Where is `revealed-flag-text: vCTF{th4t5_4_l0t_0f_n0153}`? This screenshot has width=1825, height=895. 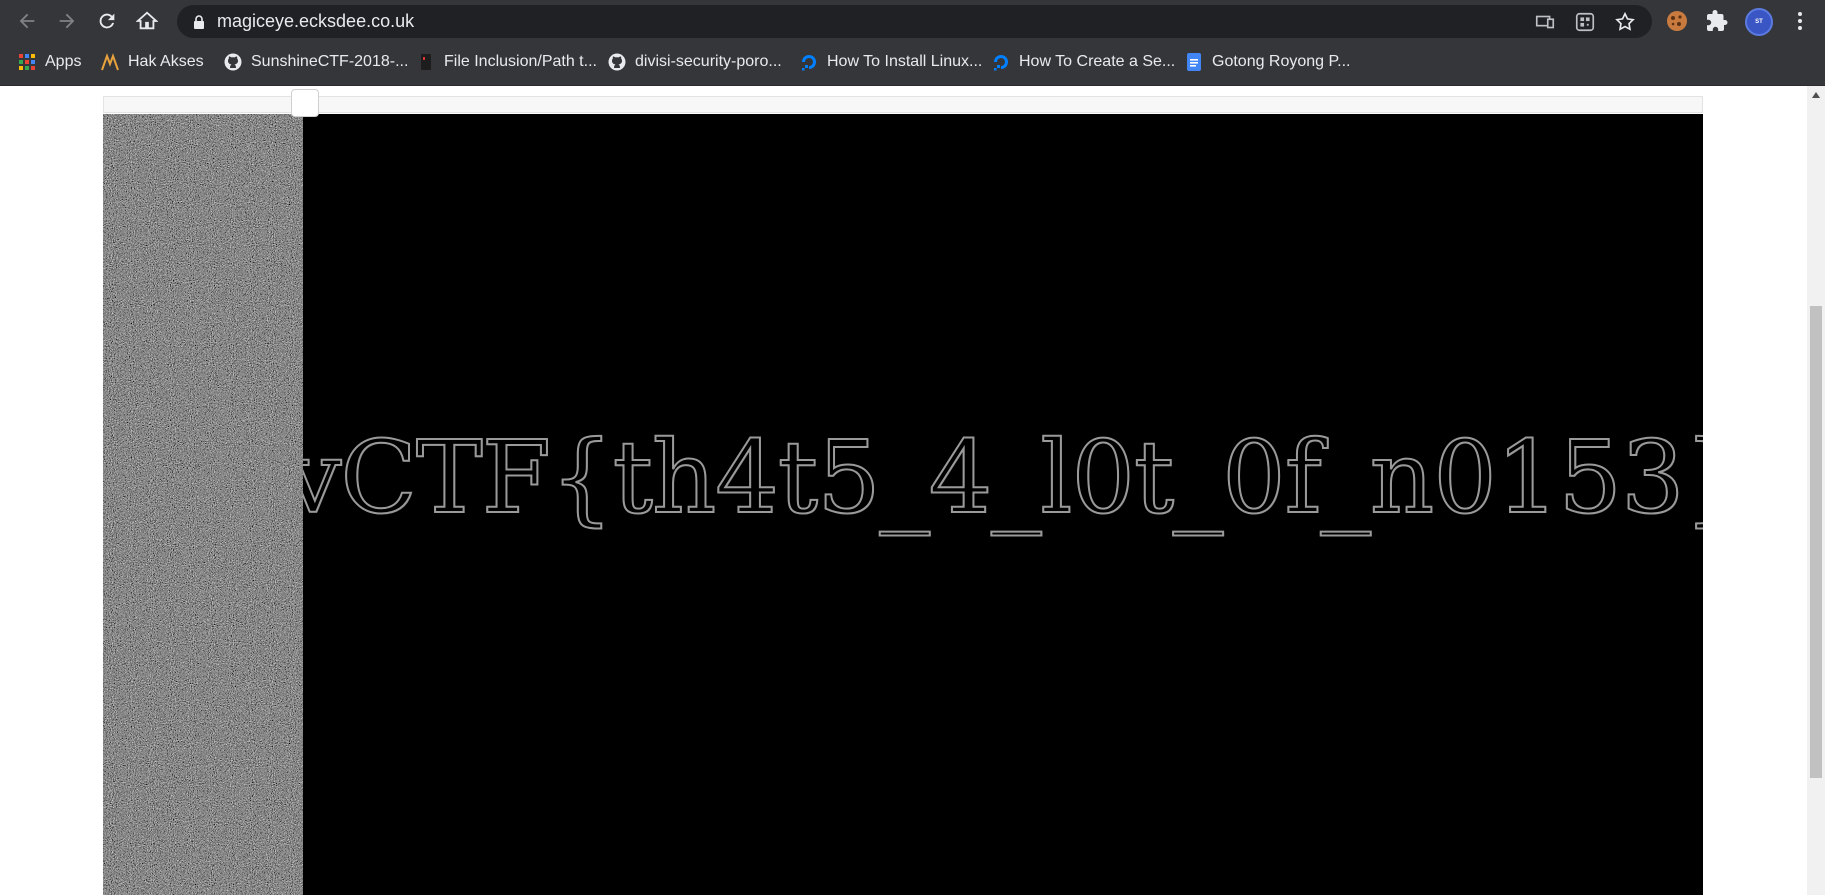 revealed-flag-text: vCTF{th4t5_4_l0t_0f_n0153} is located at coordinates (1003, 477).